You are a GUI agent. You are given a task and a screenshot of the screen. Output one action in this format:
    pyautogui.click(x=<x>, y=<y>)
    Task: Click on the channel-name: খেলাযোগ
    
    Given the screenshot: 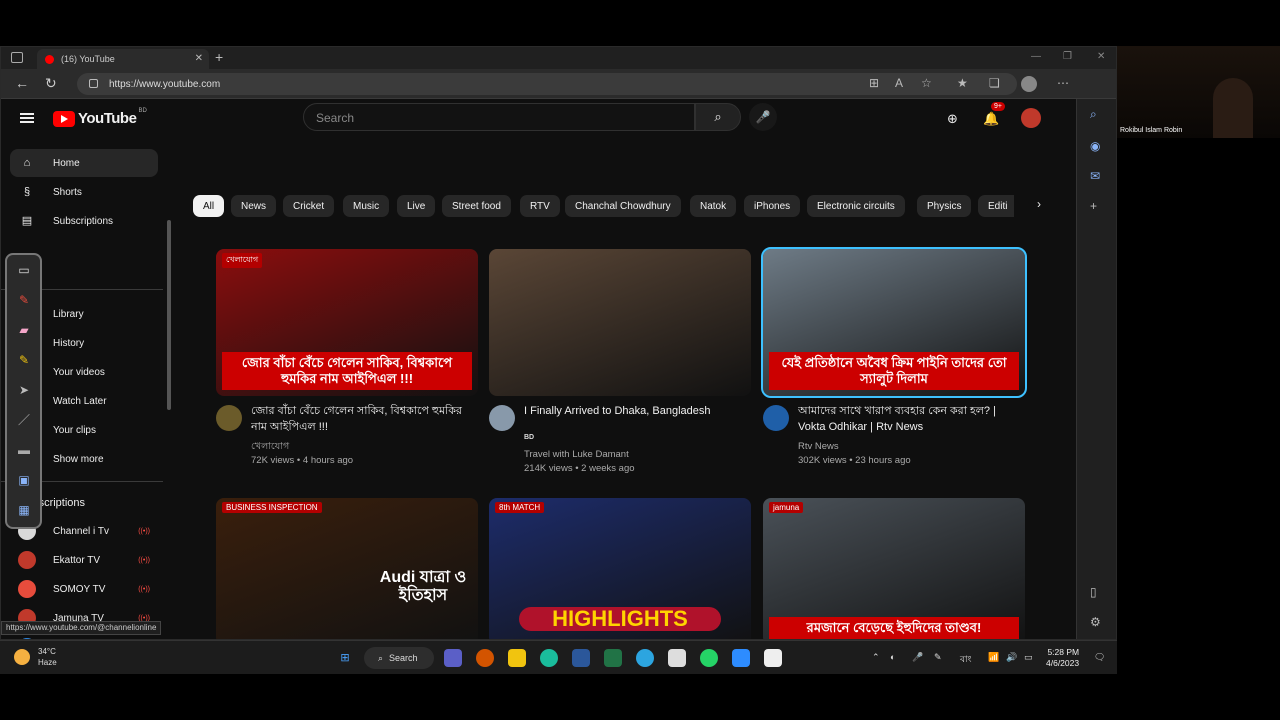 What is the action you would take?
    pyautogui.click(x=270, y=447)
    